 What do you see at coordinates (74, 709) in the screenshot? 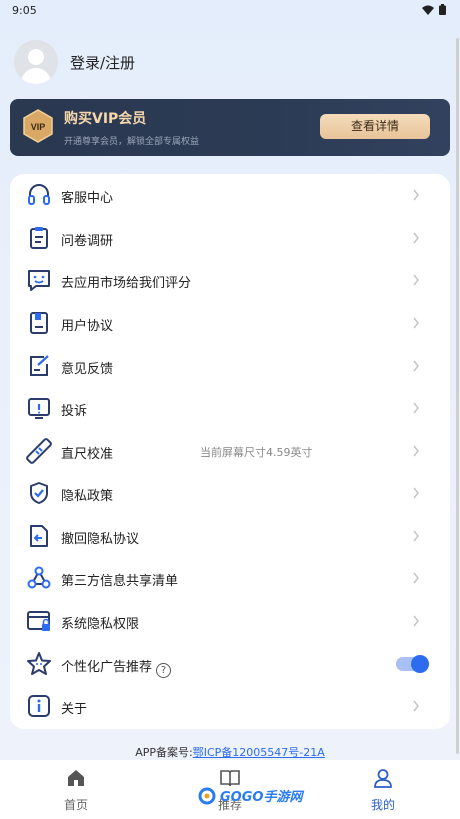
I see `menu-label: 关于` at bounding box center [74, 709].